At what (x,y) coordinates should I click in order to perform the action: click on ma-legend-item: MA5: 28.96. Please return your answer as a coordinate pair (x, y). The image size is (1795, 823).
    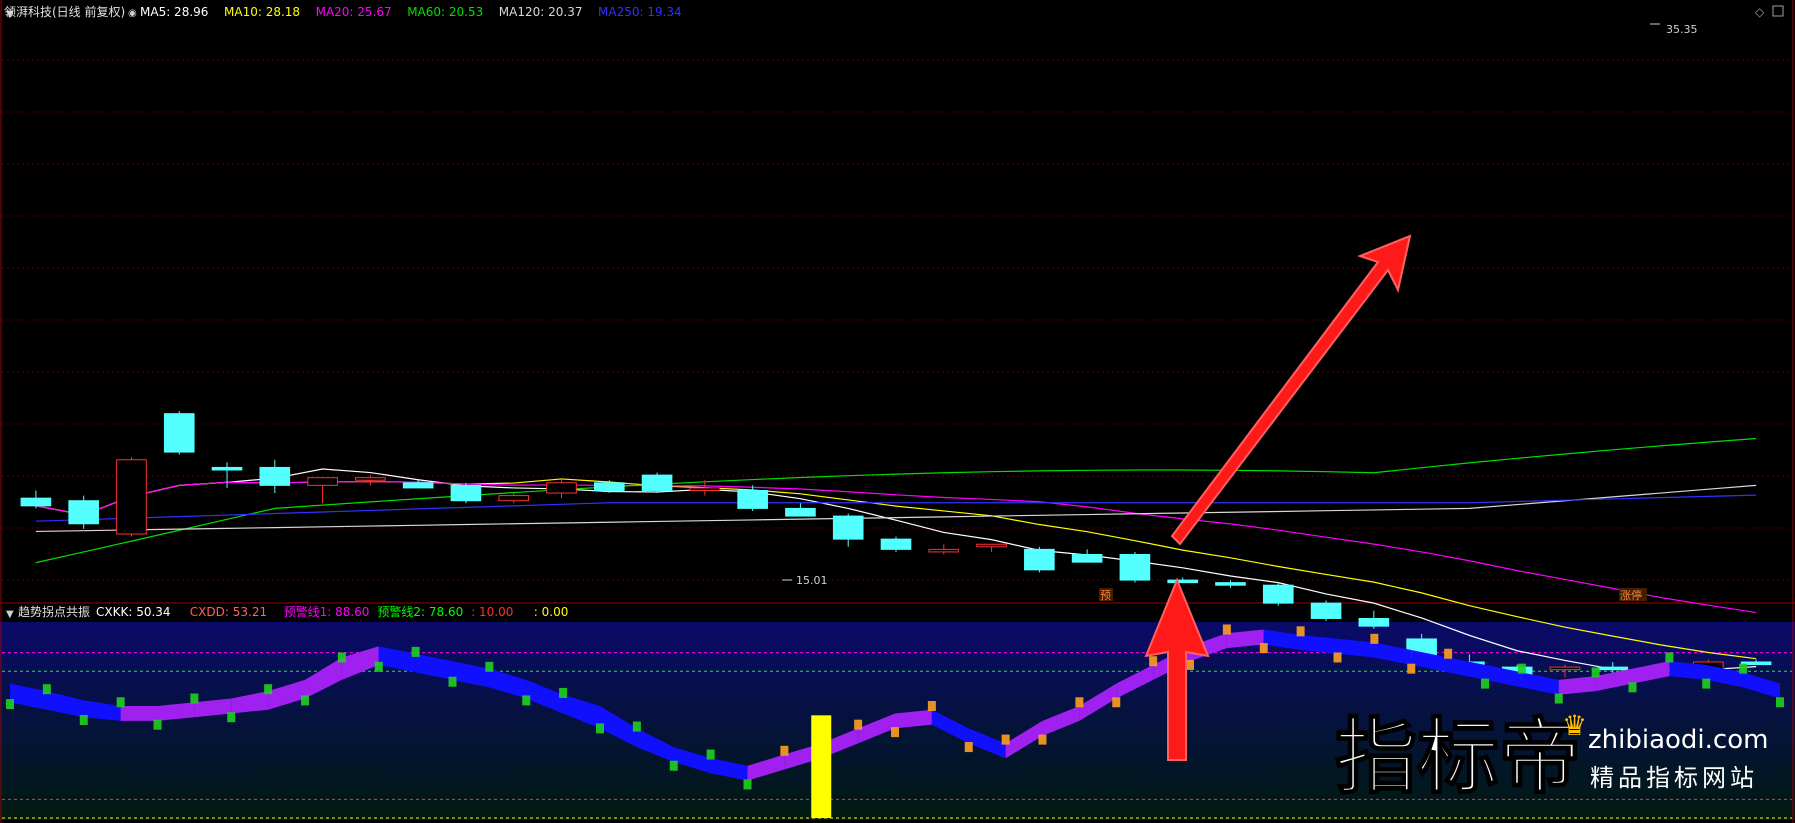
    Looking at the image, I should click on (174, 12).